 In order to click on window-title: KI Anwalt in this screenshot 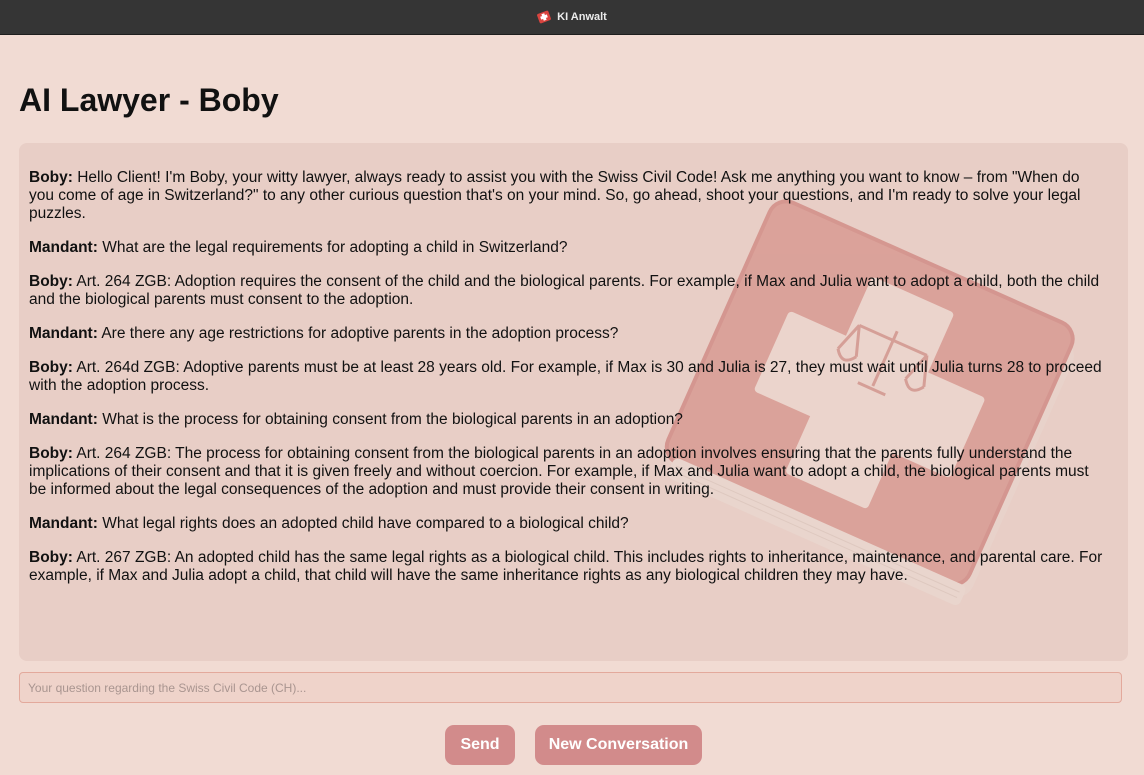, I will do `click(582, 17)`.